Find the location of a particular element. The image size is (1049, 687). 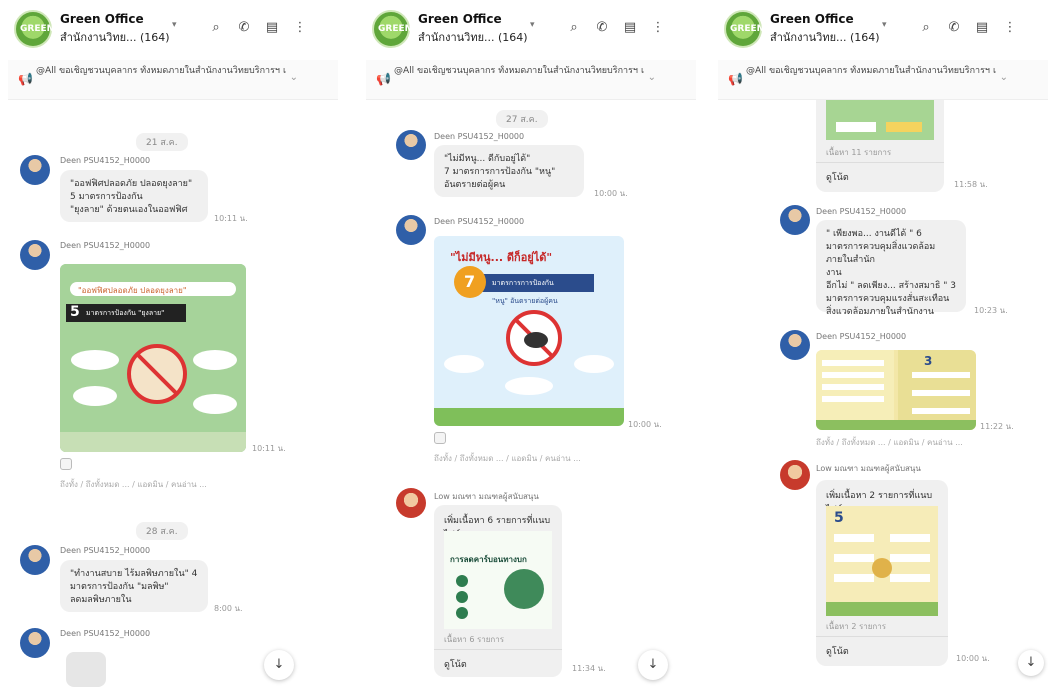

thumbnail-number: 5 is located at coordinates (839, 518).